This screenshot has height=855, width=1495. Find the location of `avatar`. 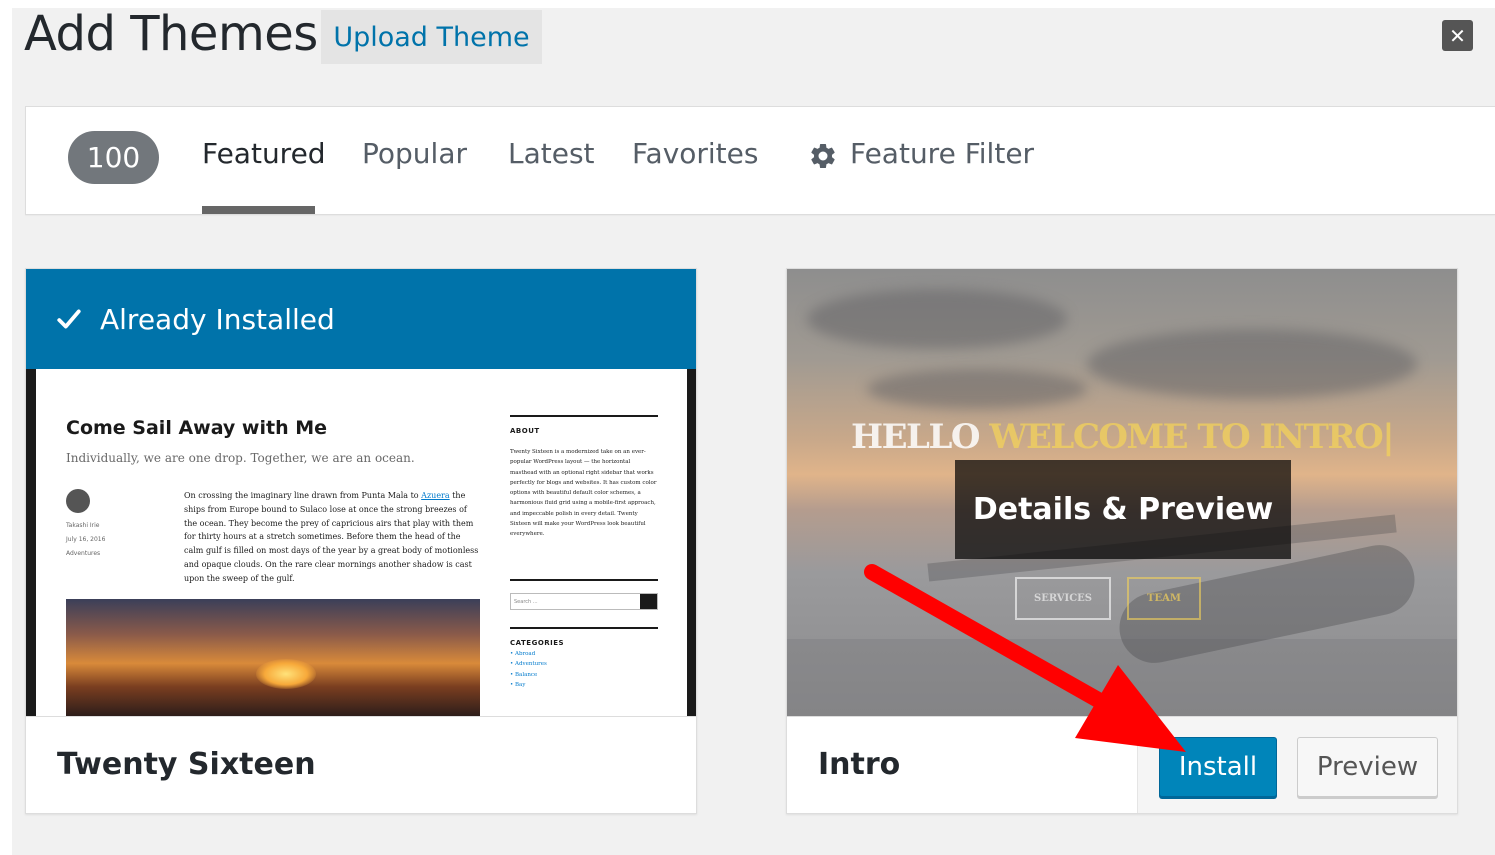

avatar is located at coordinates (78, 501).